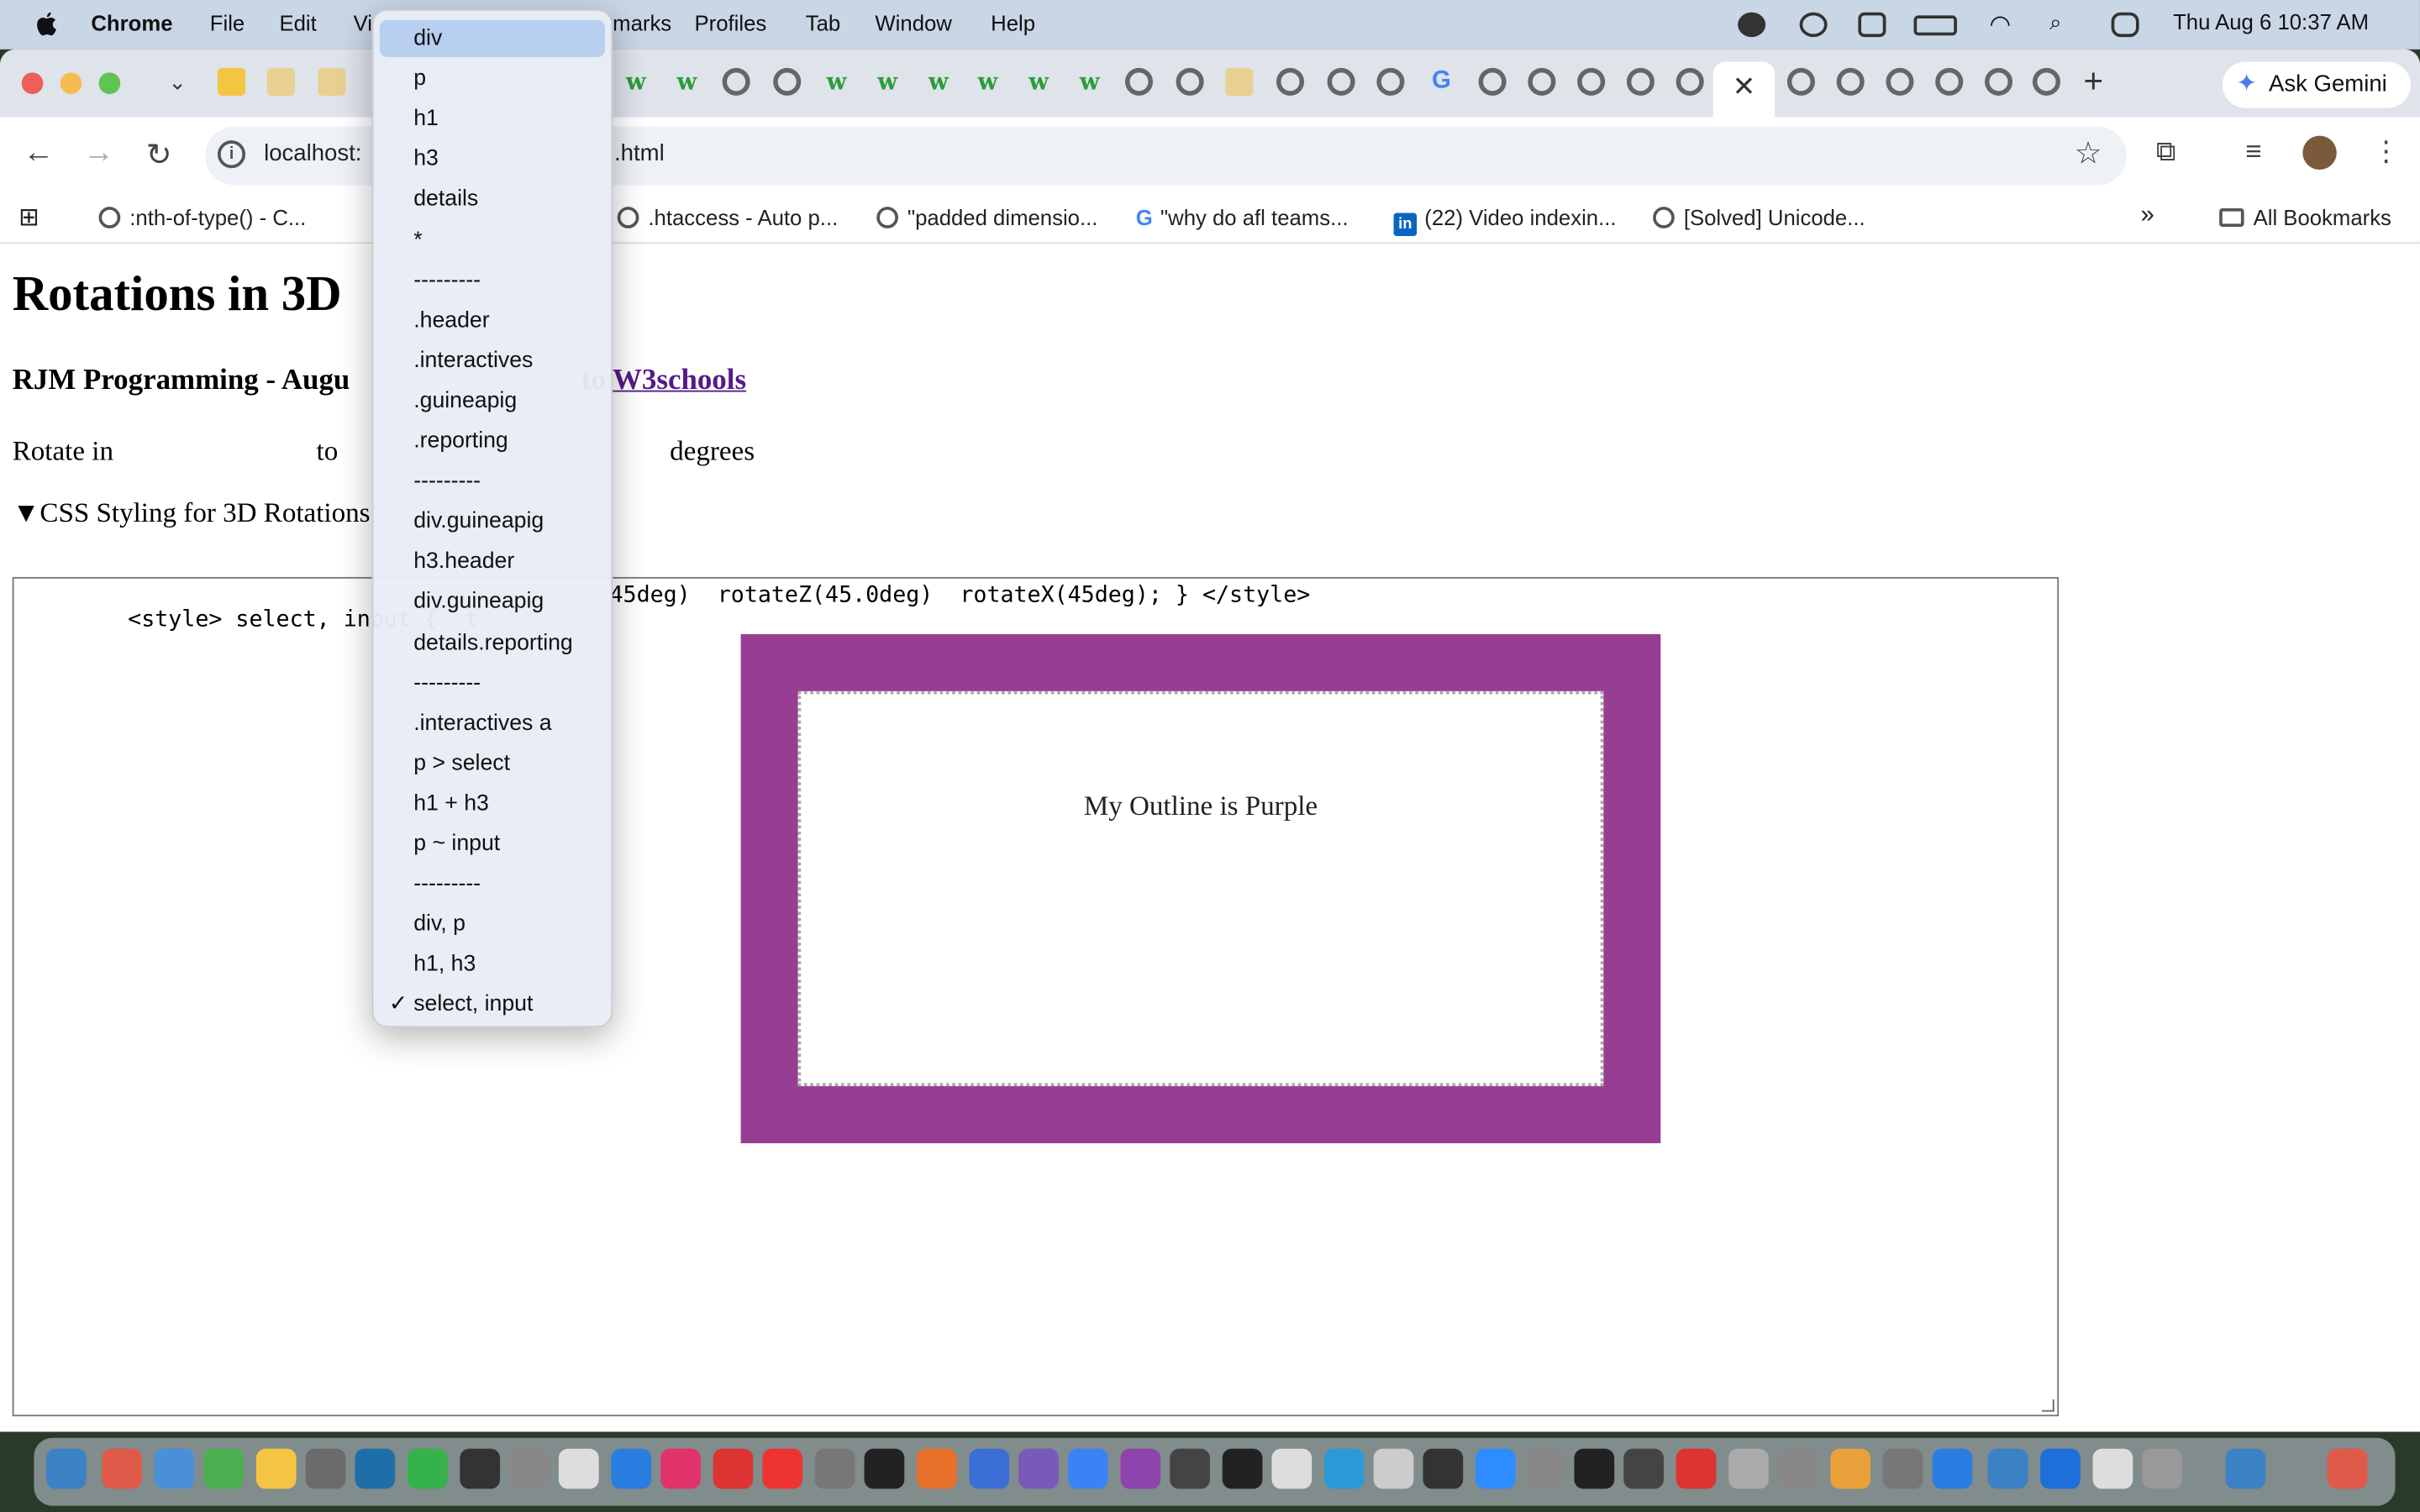  What do you see at coordinates (109, 83) in the screenshot?
I see `zoom-window-button` at bounding box center [109, 83].